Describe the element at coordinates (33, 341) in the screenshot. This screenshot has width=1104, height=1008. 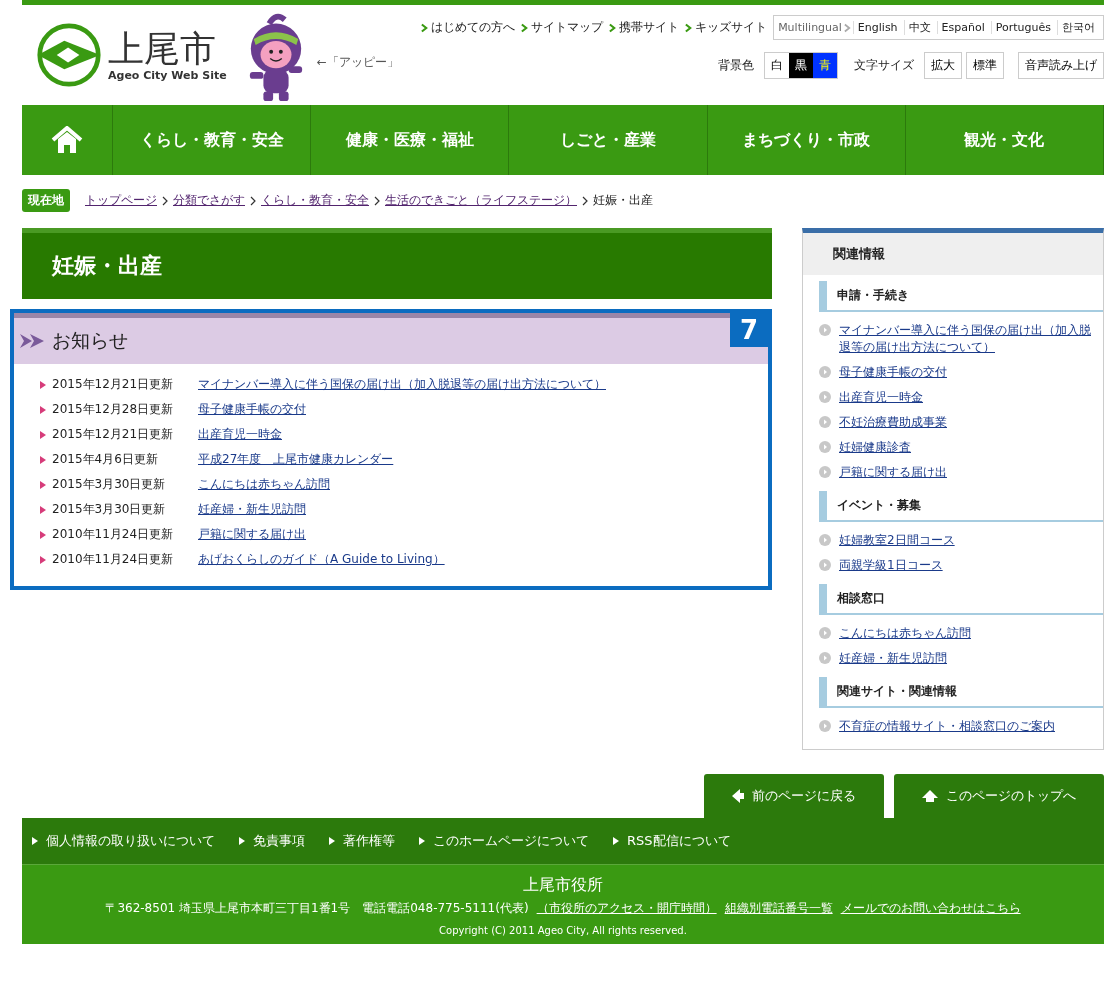
I see `double-chevron-icon` at that location.